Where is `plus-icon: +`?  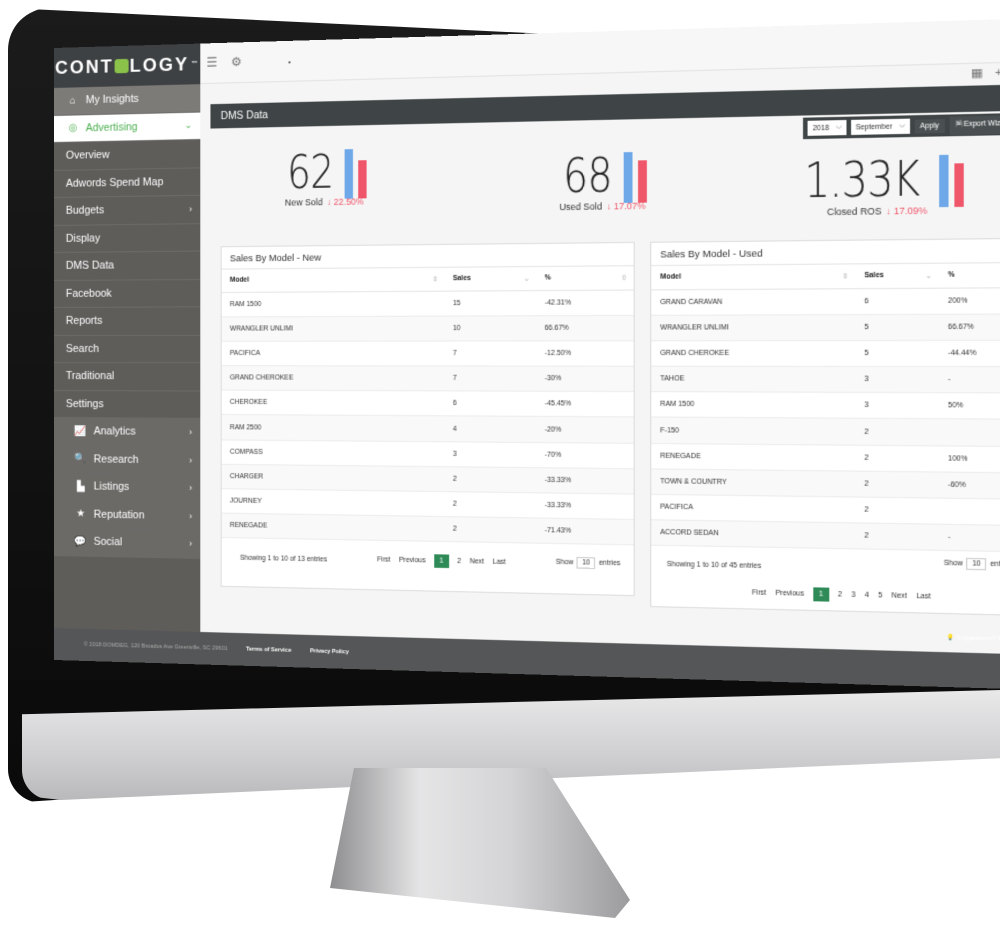 plus-icon: + is located at coordinates (997, 72).